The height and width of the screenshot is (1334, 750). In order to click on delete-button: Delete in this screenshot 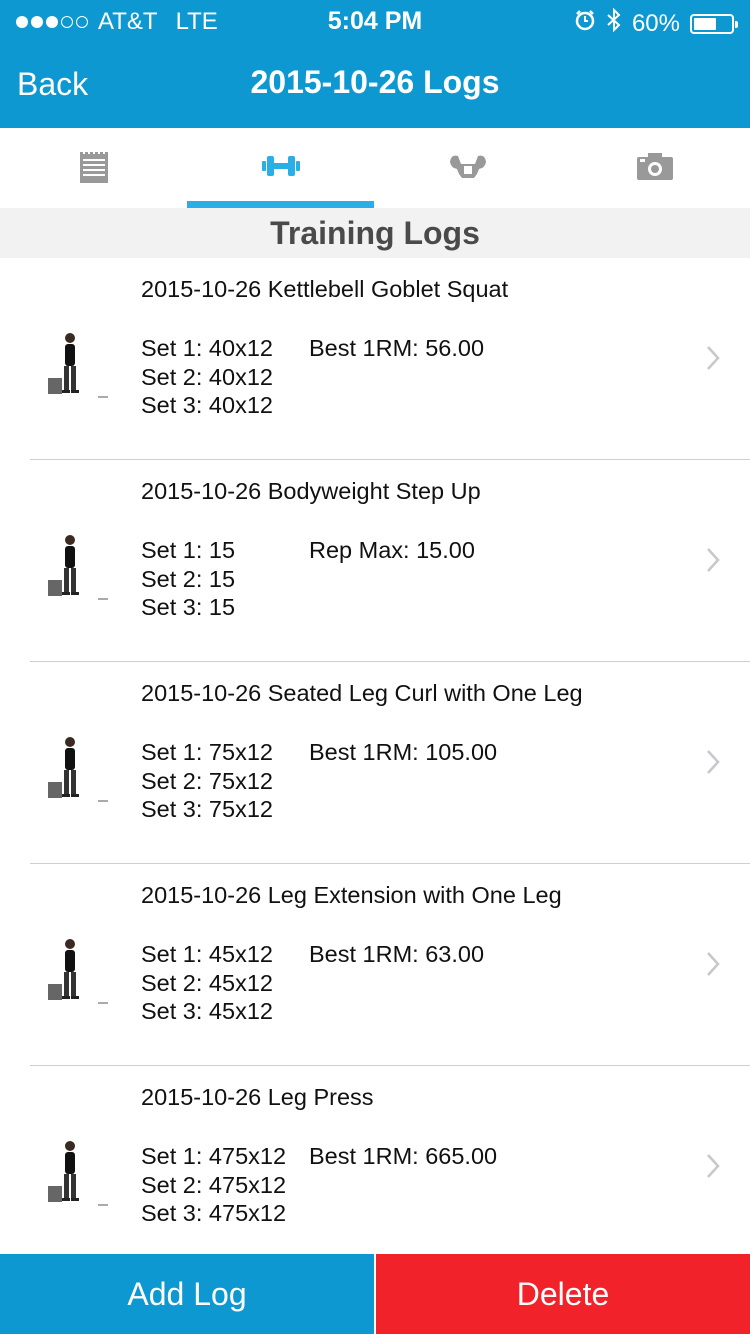, I will do `click(563, 1294)`.